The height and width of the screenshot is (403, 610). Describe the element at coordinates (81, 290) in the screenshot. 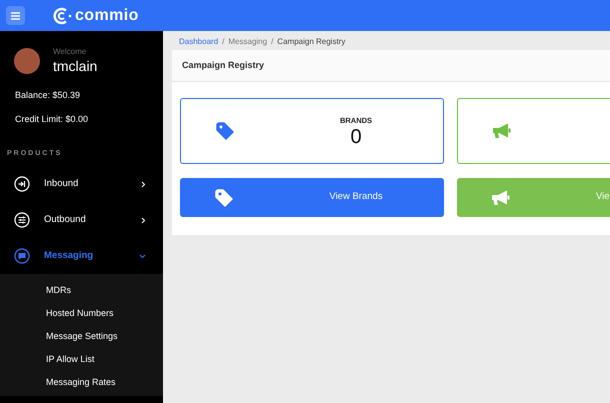

I see `submenu-item: MDRs` at that location.